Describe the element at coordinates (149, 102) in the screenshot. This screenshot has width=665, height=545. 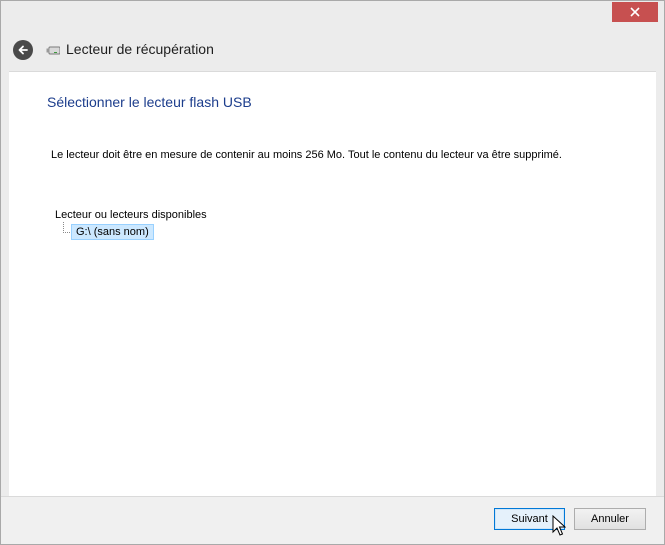
I see `page-heading: Sélectionner le lecteur flash USB` at that location.